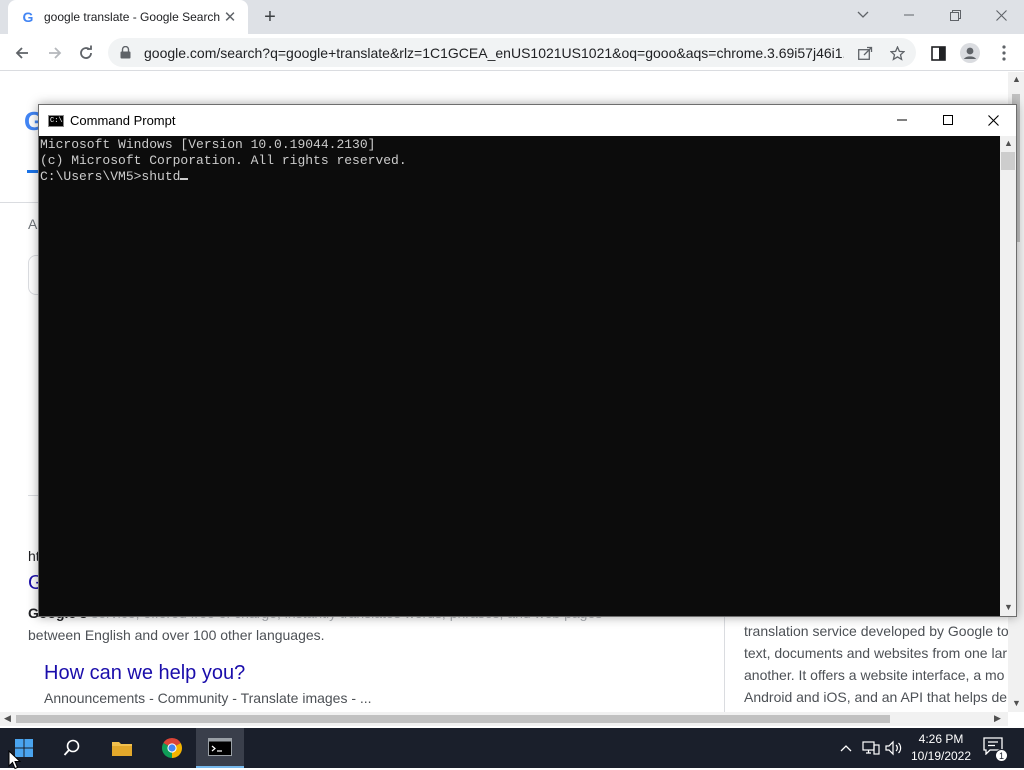 This screenshot has height=770, width=1024. Describe the element at coordinates (527, 120) in the screenshot. I see `cmd-title-bar: C:\ Command Prompt` at that location.